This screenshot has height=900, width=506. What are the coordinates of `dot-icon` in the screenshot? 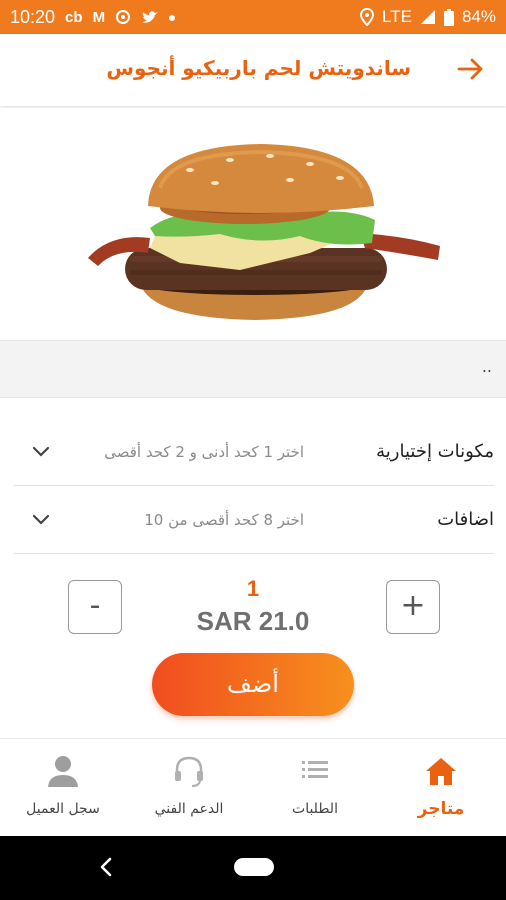 It's located at (172, 17).